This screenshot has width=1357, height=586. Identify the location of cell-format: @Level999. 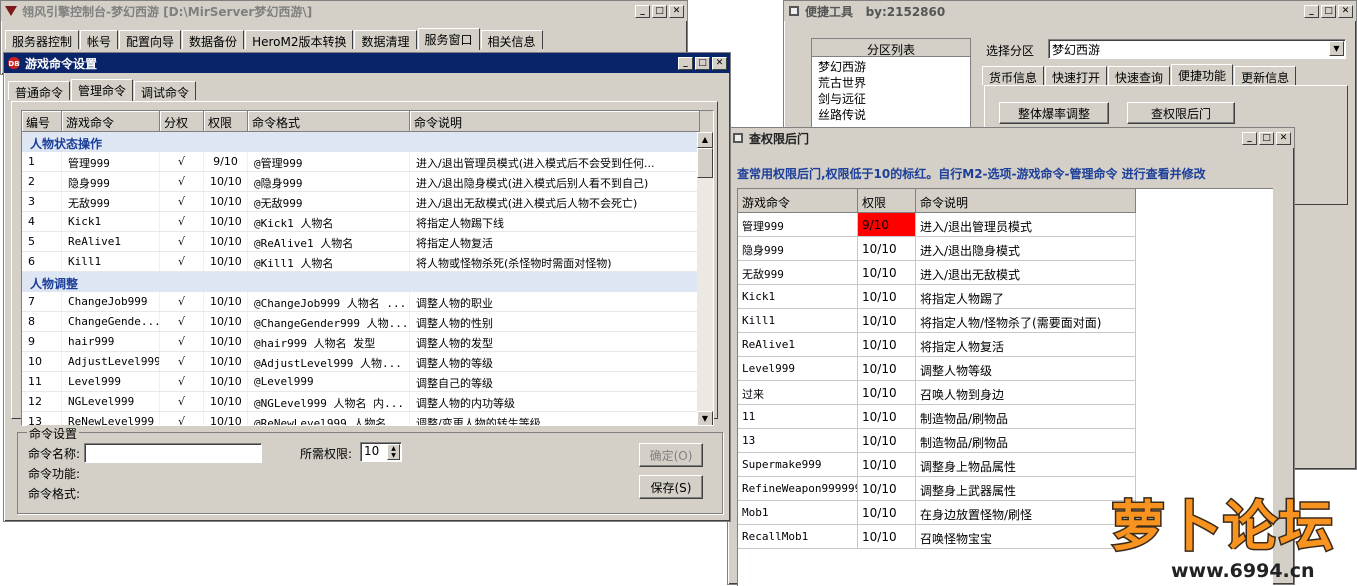
(329, 381).